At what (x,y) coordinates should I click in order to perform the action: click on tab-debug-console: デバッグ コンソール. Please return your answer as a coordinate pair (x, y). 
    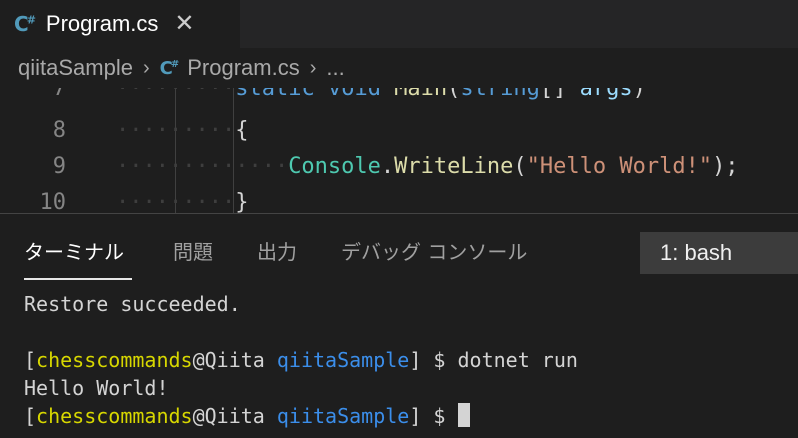
    Looking at the image, I should click on (434, 250).